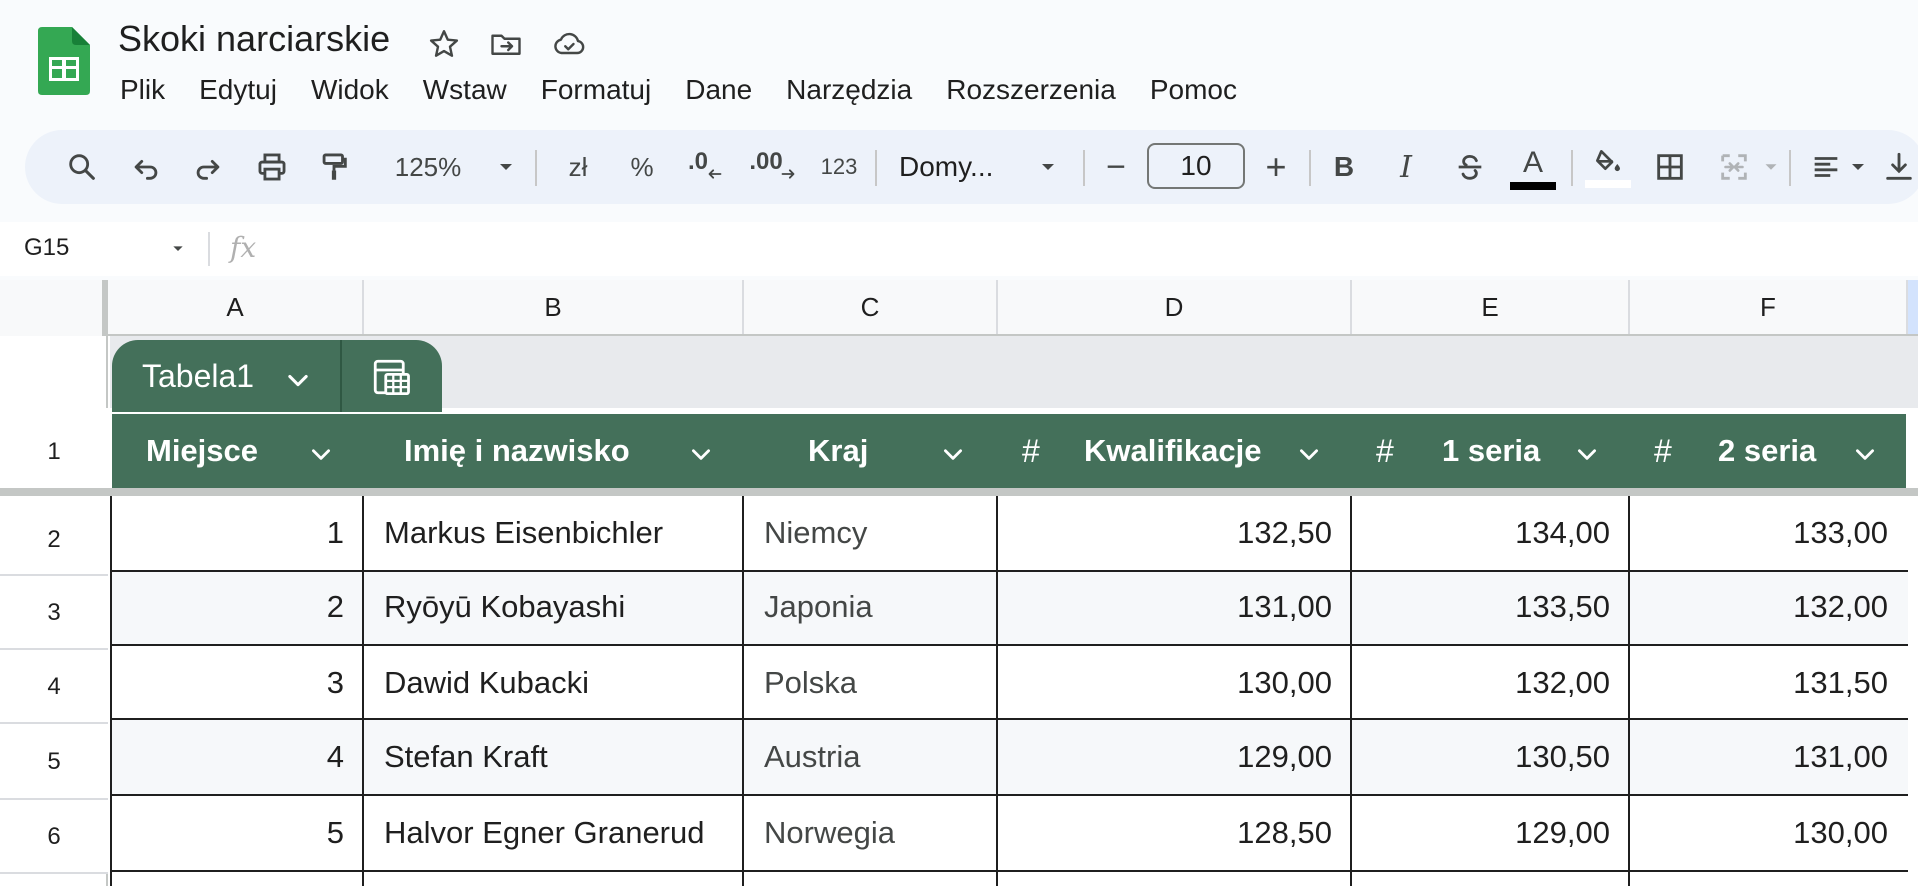  What do you see at coordinates (1913, 307) in the screenshot?
I see `column-header-g-edge` at bounding box center [1913, 307].